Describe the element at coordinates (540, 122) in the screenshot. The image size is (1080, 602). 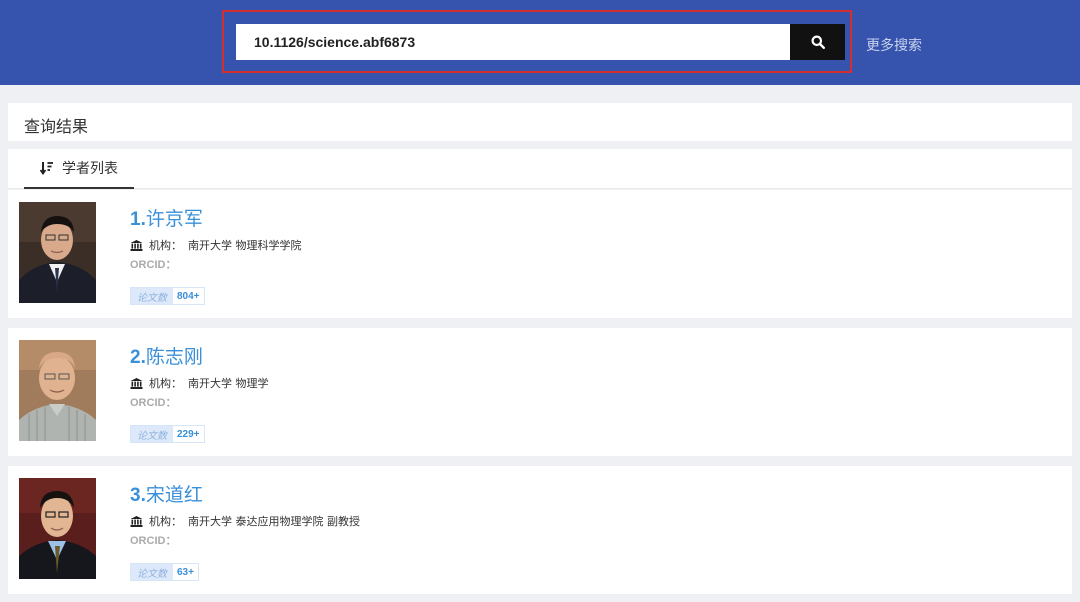
I see `results-header: 查询结果` at that location.